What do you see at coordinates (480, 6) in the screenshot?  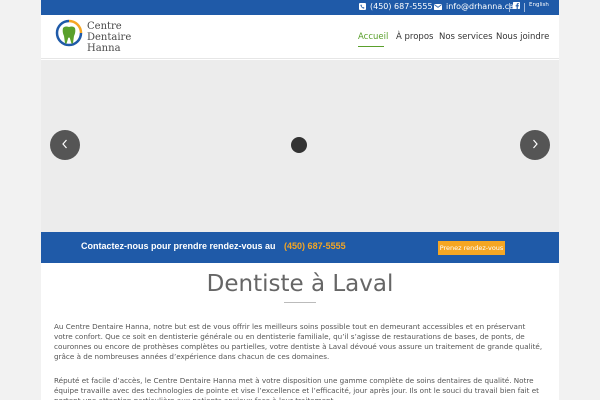 I see `topbar-email-text: info@drhanna.ca` at bounding box center [480, 6].